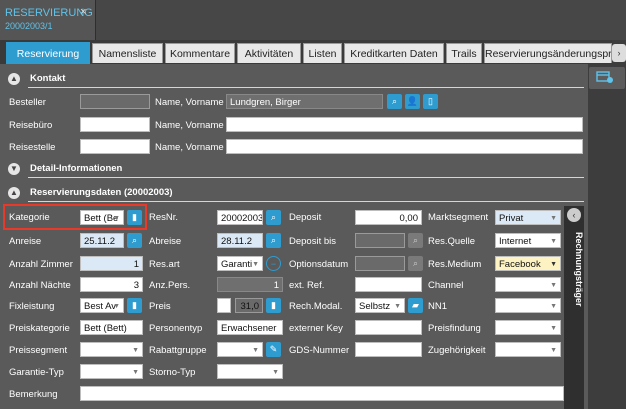 This screenshot has width=626, height=409. I want to click on res-medium-select: Facebook ▼, so click(528, 263).